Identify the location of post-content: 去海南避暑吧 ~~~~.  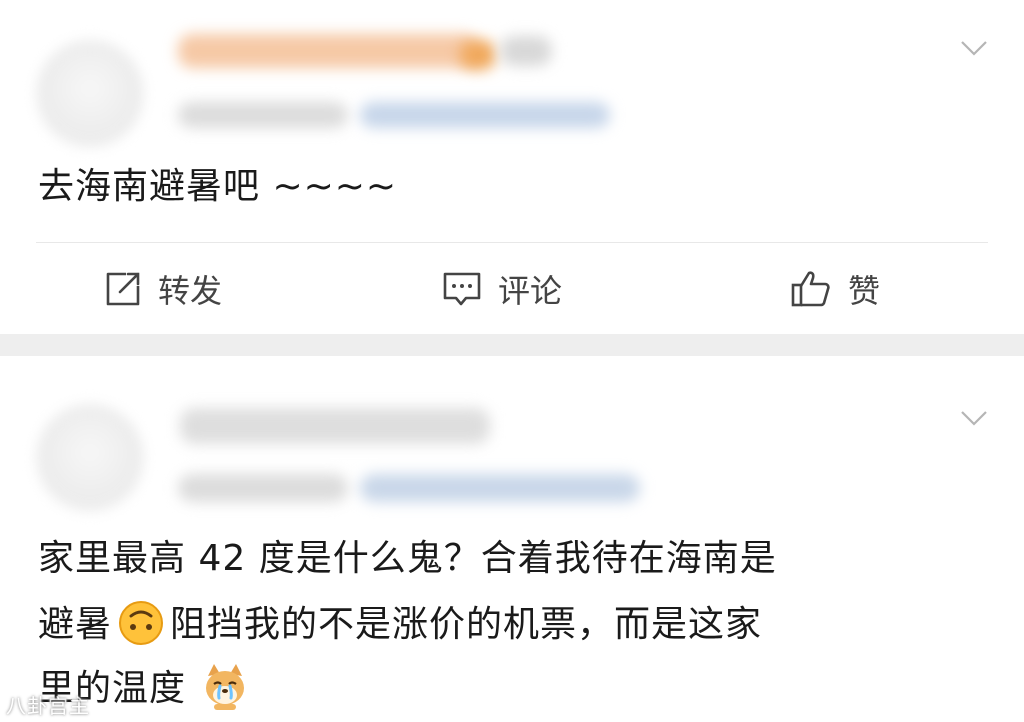
(218, 186).